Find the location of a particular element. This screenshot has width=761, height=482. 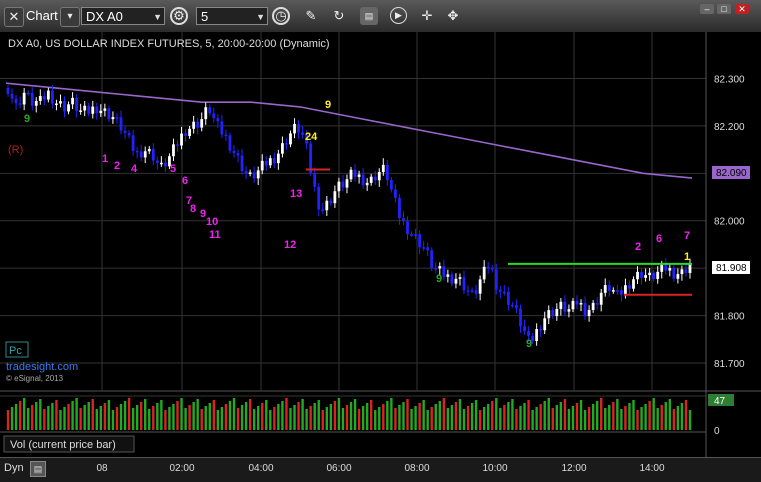

chart-annotation: 9 is located at coordinates (328, 105).